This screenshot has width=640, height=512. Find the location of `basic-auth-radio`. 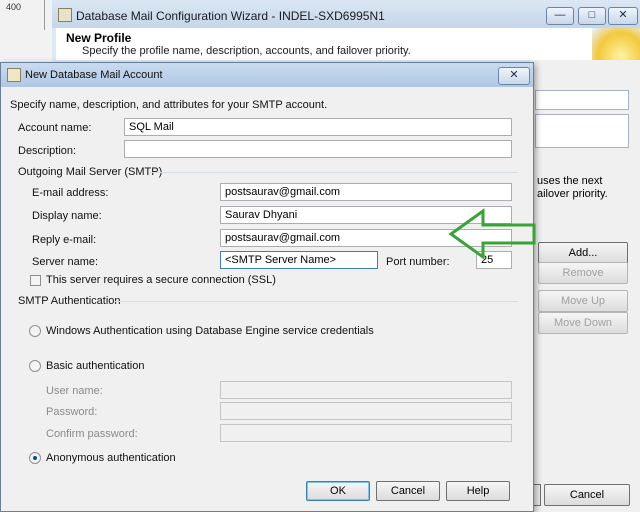

basic-auth-radio is located at coordinates (35, 366).